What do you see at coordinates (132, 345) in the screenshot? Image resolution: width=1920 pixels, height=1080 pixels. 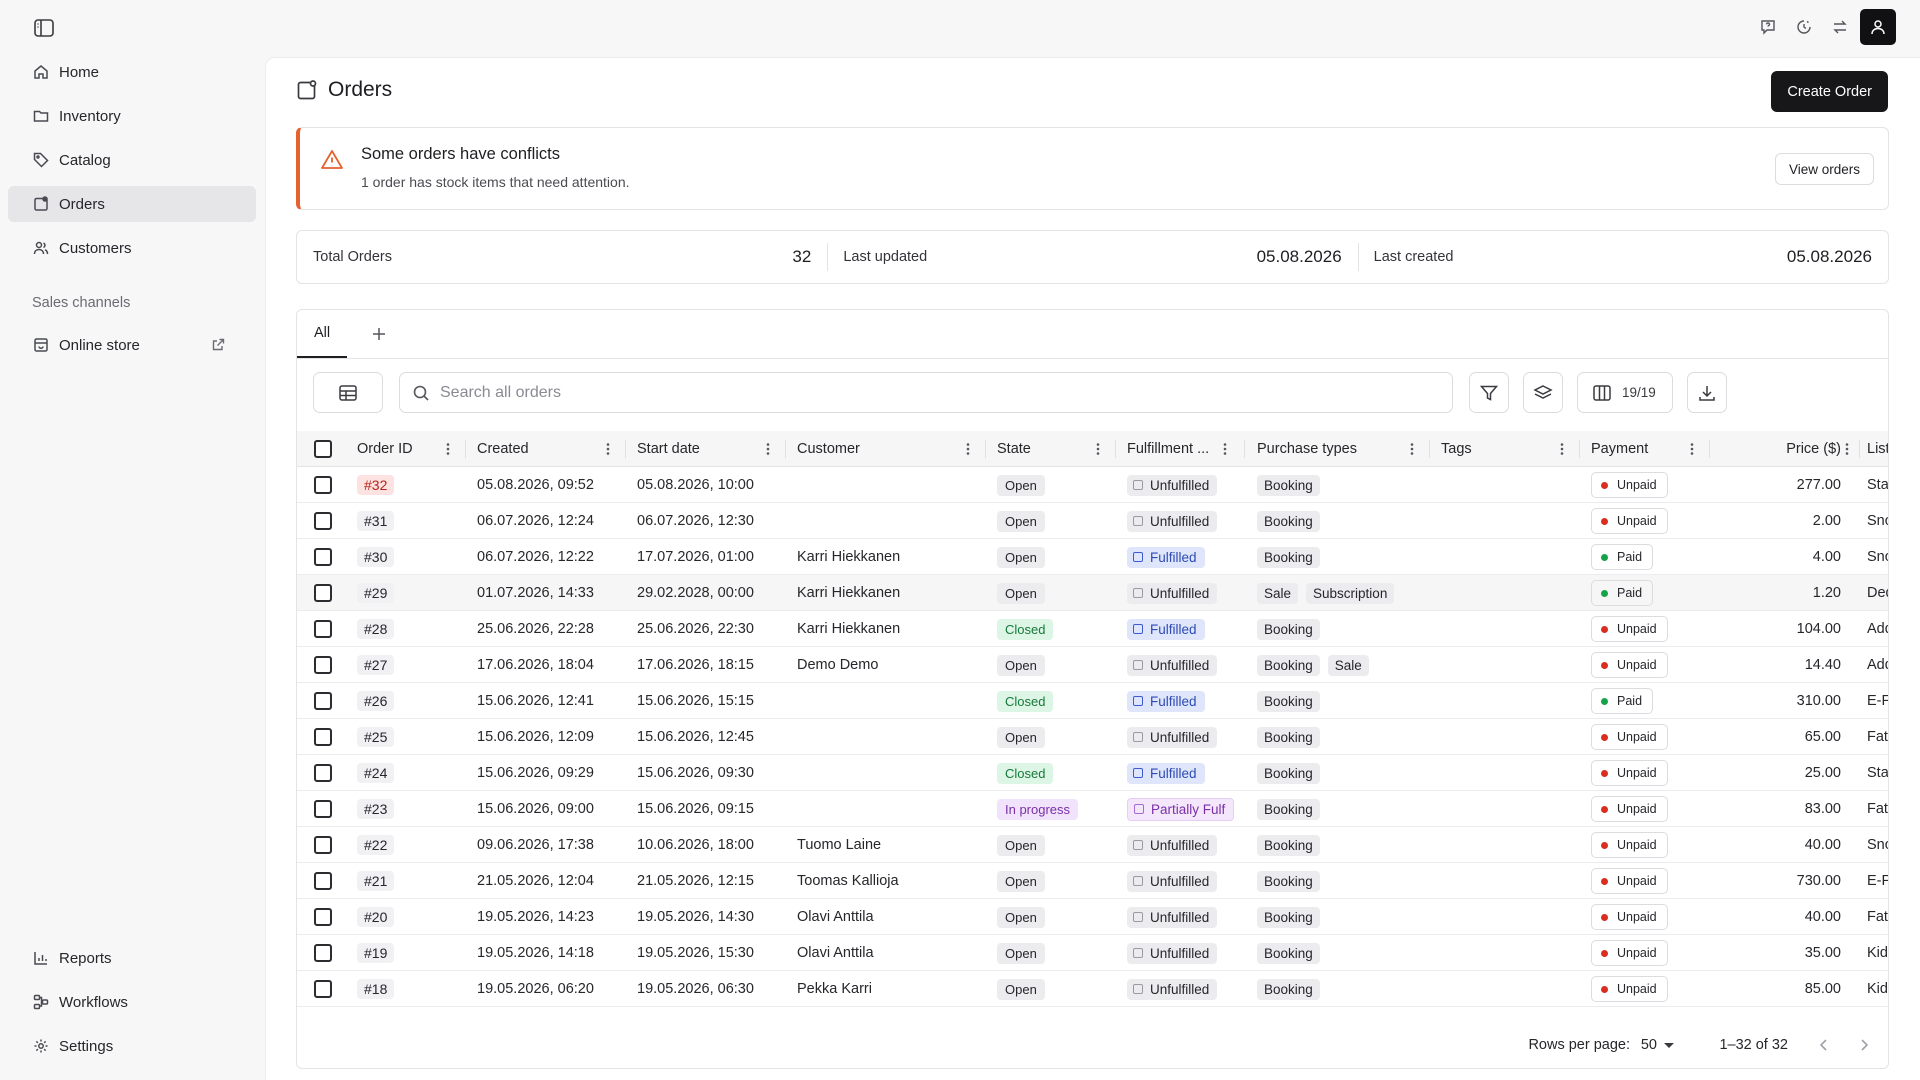 I see `nav-item-online-store: Online store` at bounding box center [132, 345].